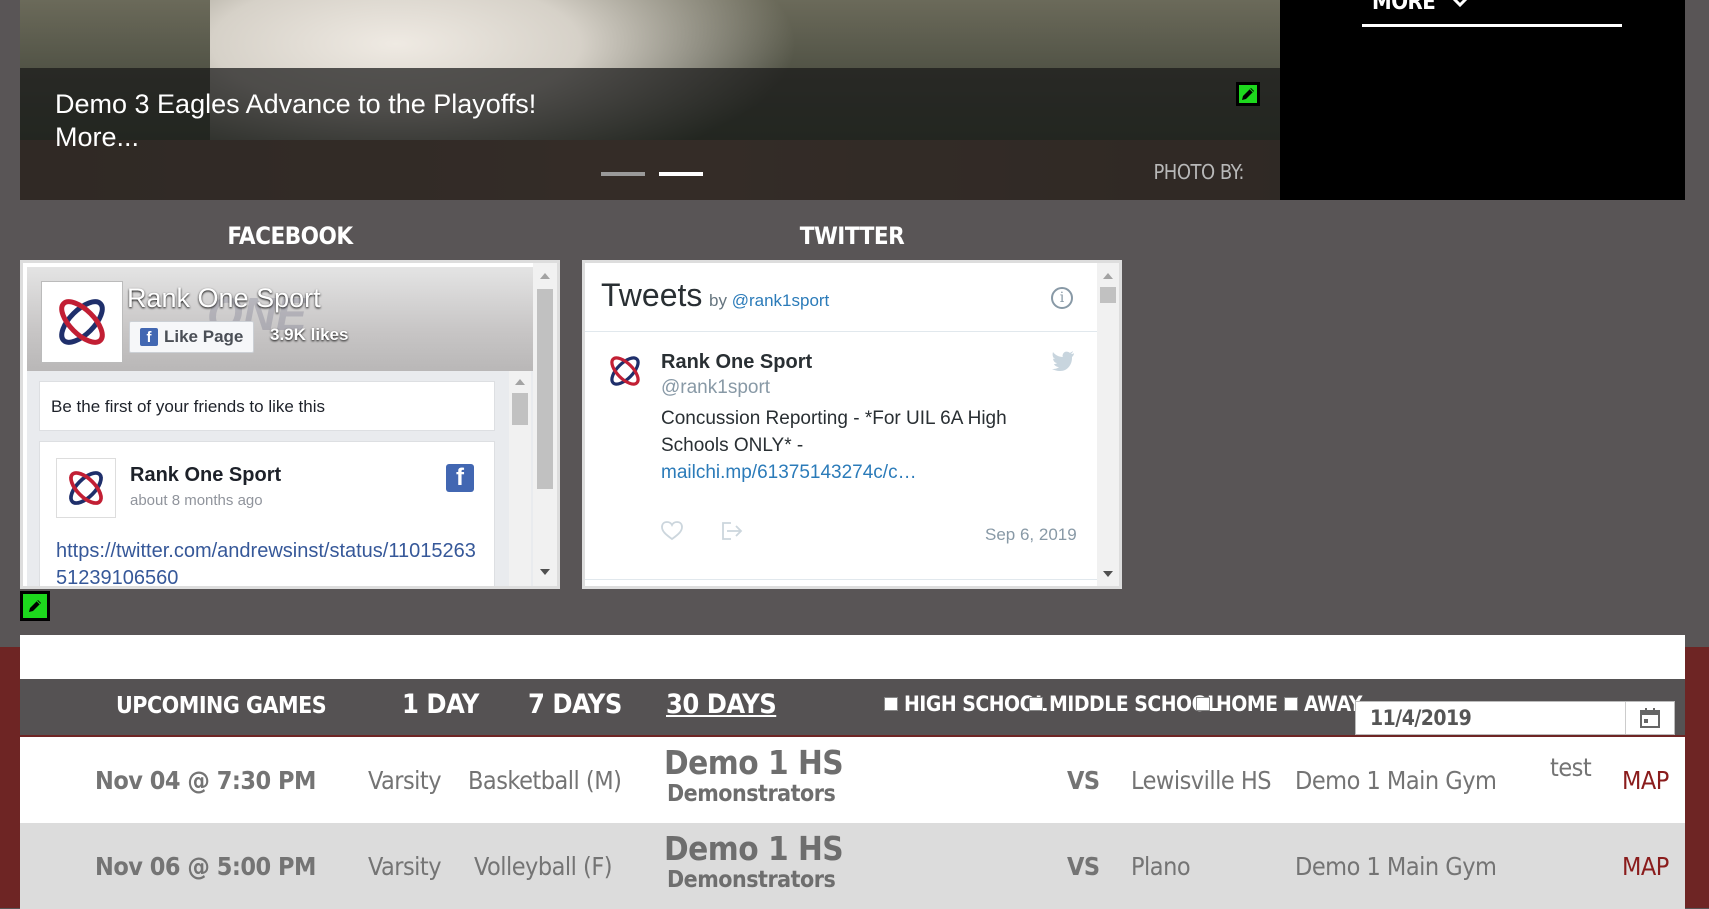  What do you see at coordinates (205, 780) in the screenshot?
I see `game-datetime: Nov 04 @ 7:30 PM` at bounding box center [205, 780].